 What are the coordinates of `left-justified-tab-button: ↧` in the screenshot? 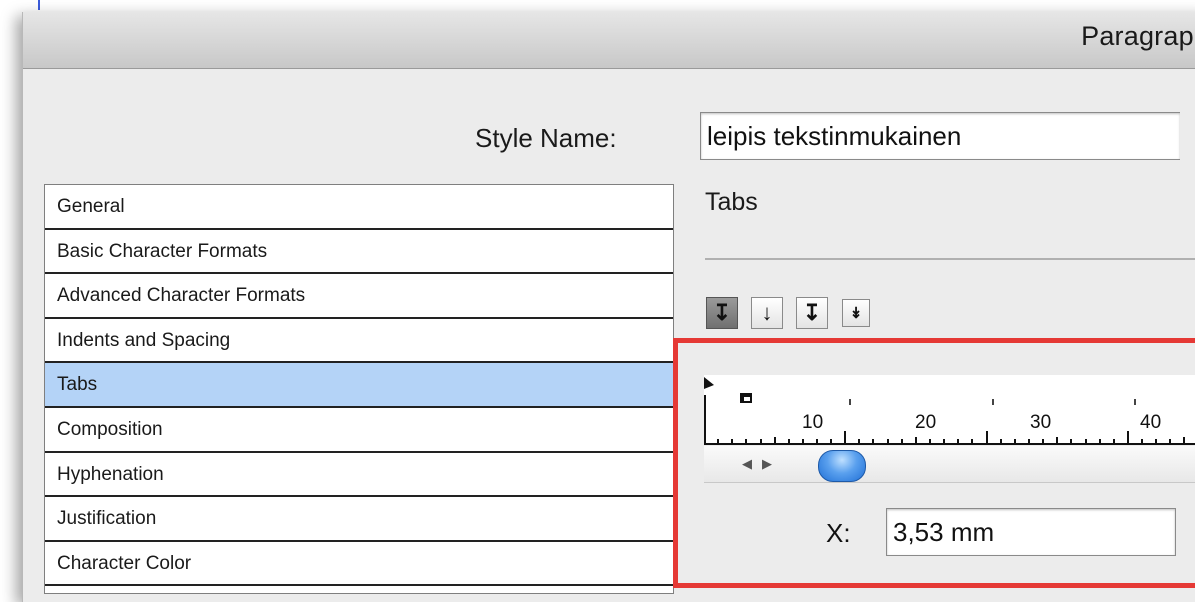 It's located at (722, 313).